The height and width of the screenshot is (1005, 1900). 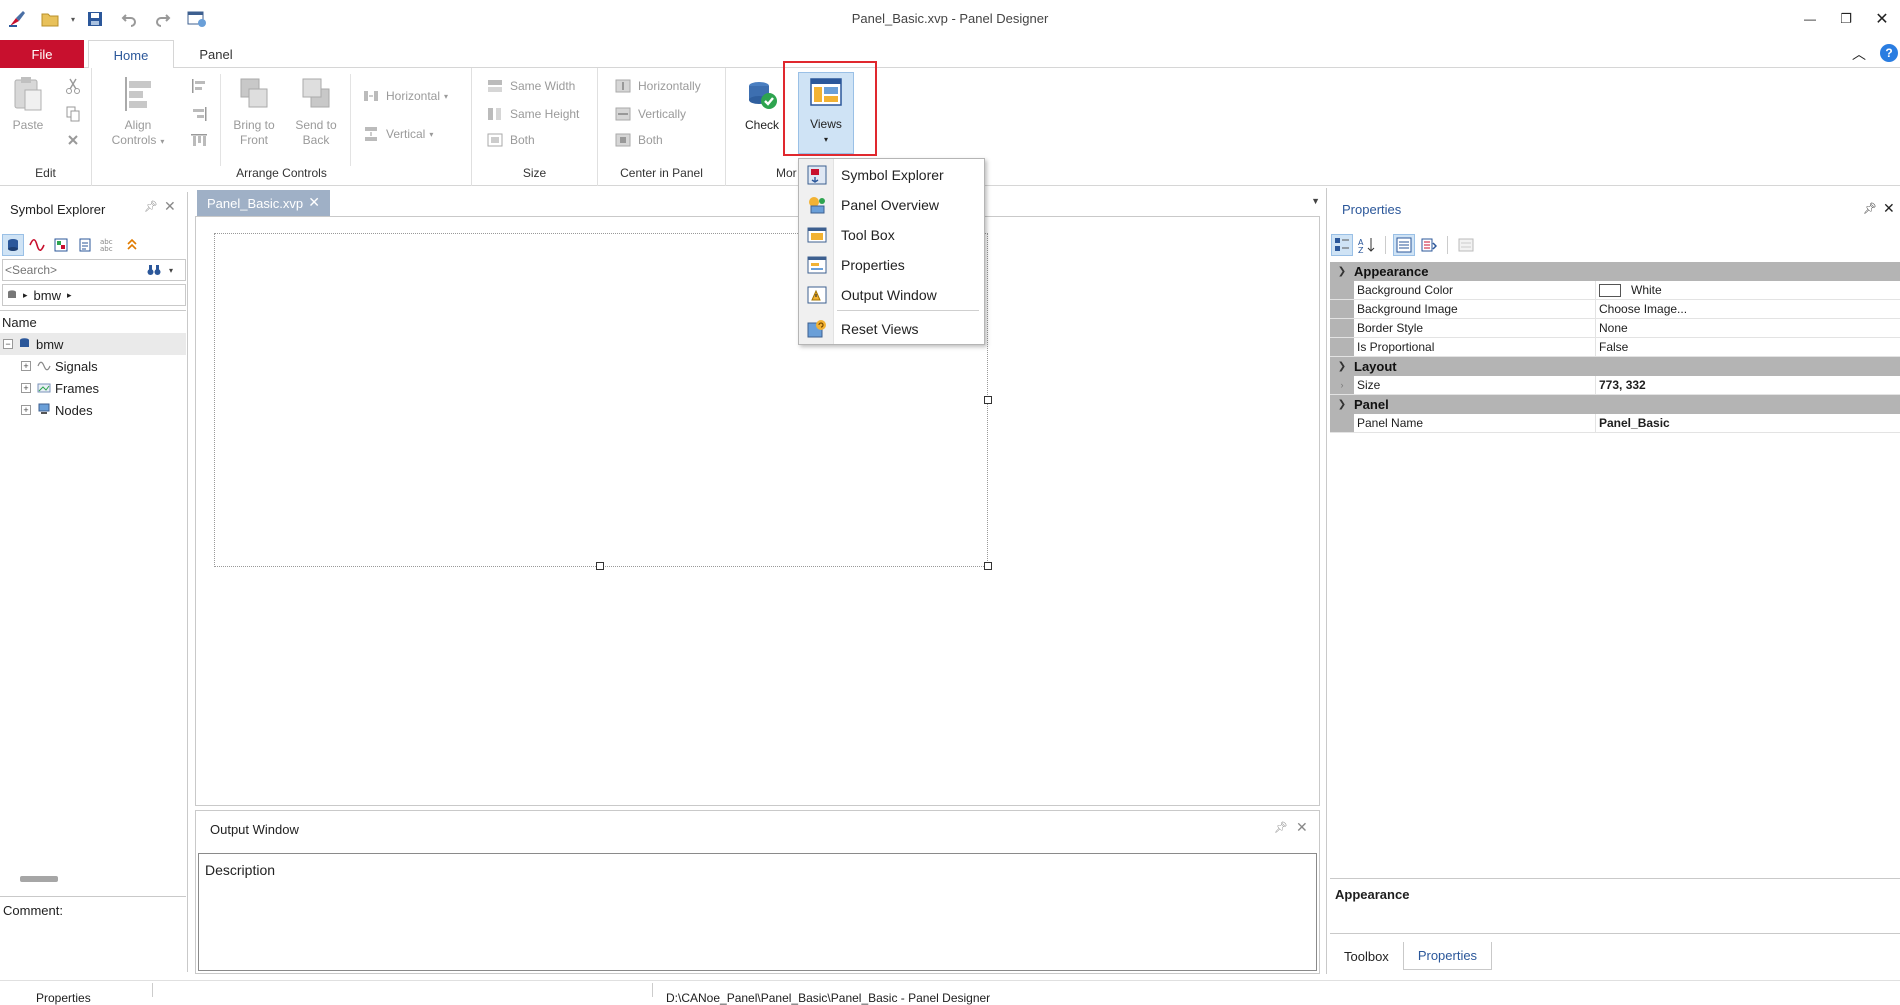 What do you see at coordinates (73, 19) in the screenshot?
I see `open-dropdown-icon: ▾` at bounding box center [73, 19].